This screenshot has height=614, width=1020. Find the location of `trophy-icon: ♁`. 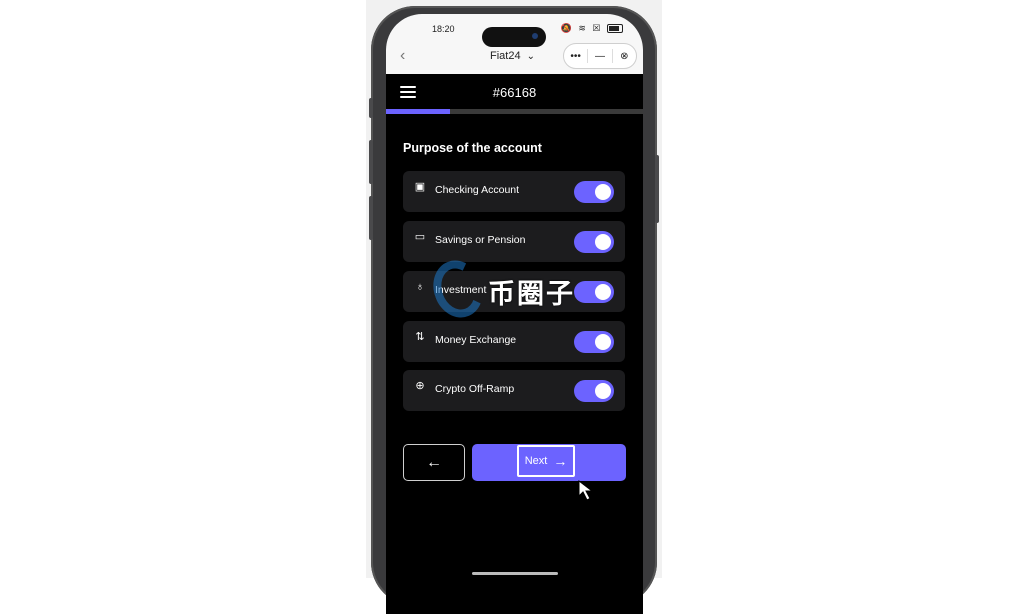

trophy-icon: ♁ is located at coordinates (420, 287).